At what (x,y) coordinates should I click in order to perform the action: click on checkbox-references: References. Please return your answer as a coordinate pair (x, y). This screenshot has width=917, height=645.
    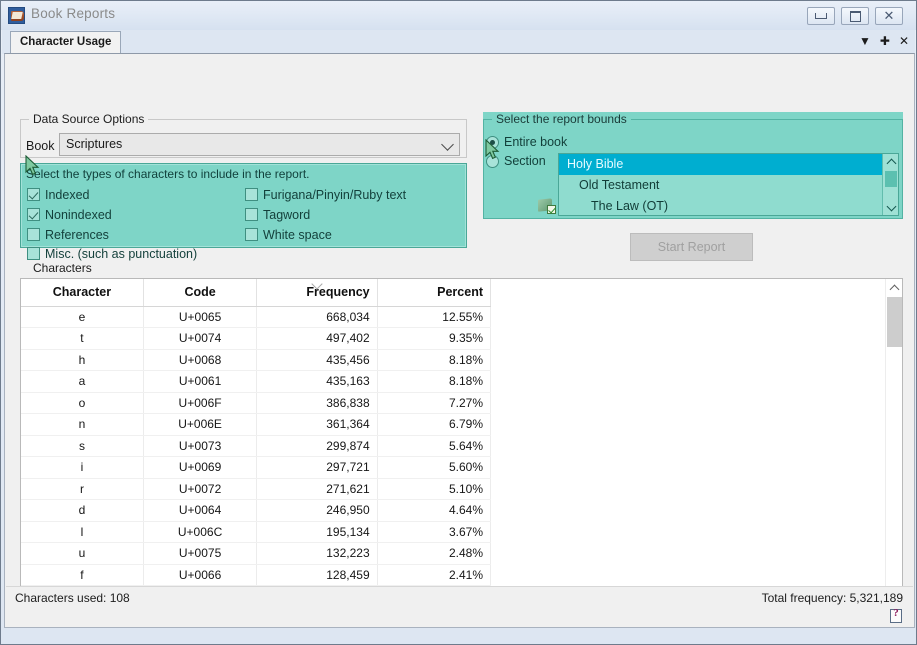
    Looking at the image, I should click on (68, 234).